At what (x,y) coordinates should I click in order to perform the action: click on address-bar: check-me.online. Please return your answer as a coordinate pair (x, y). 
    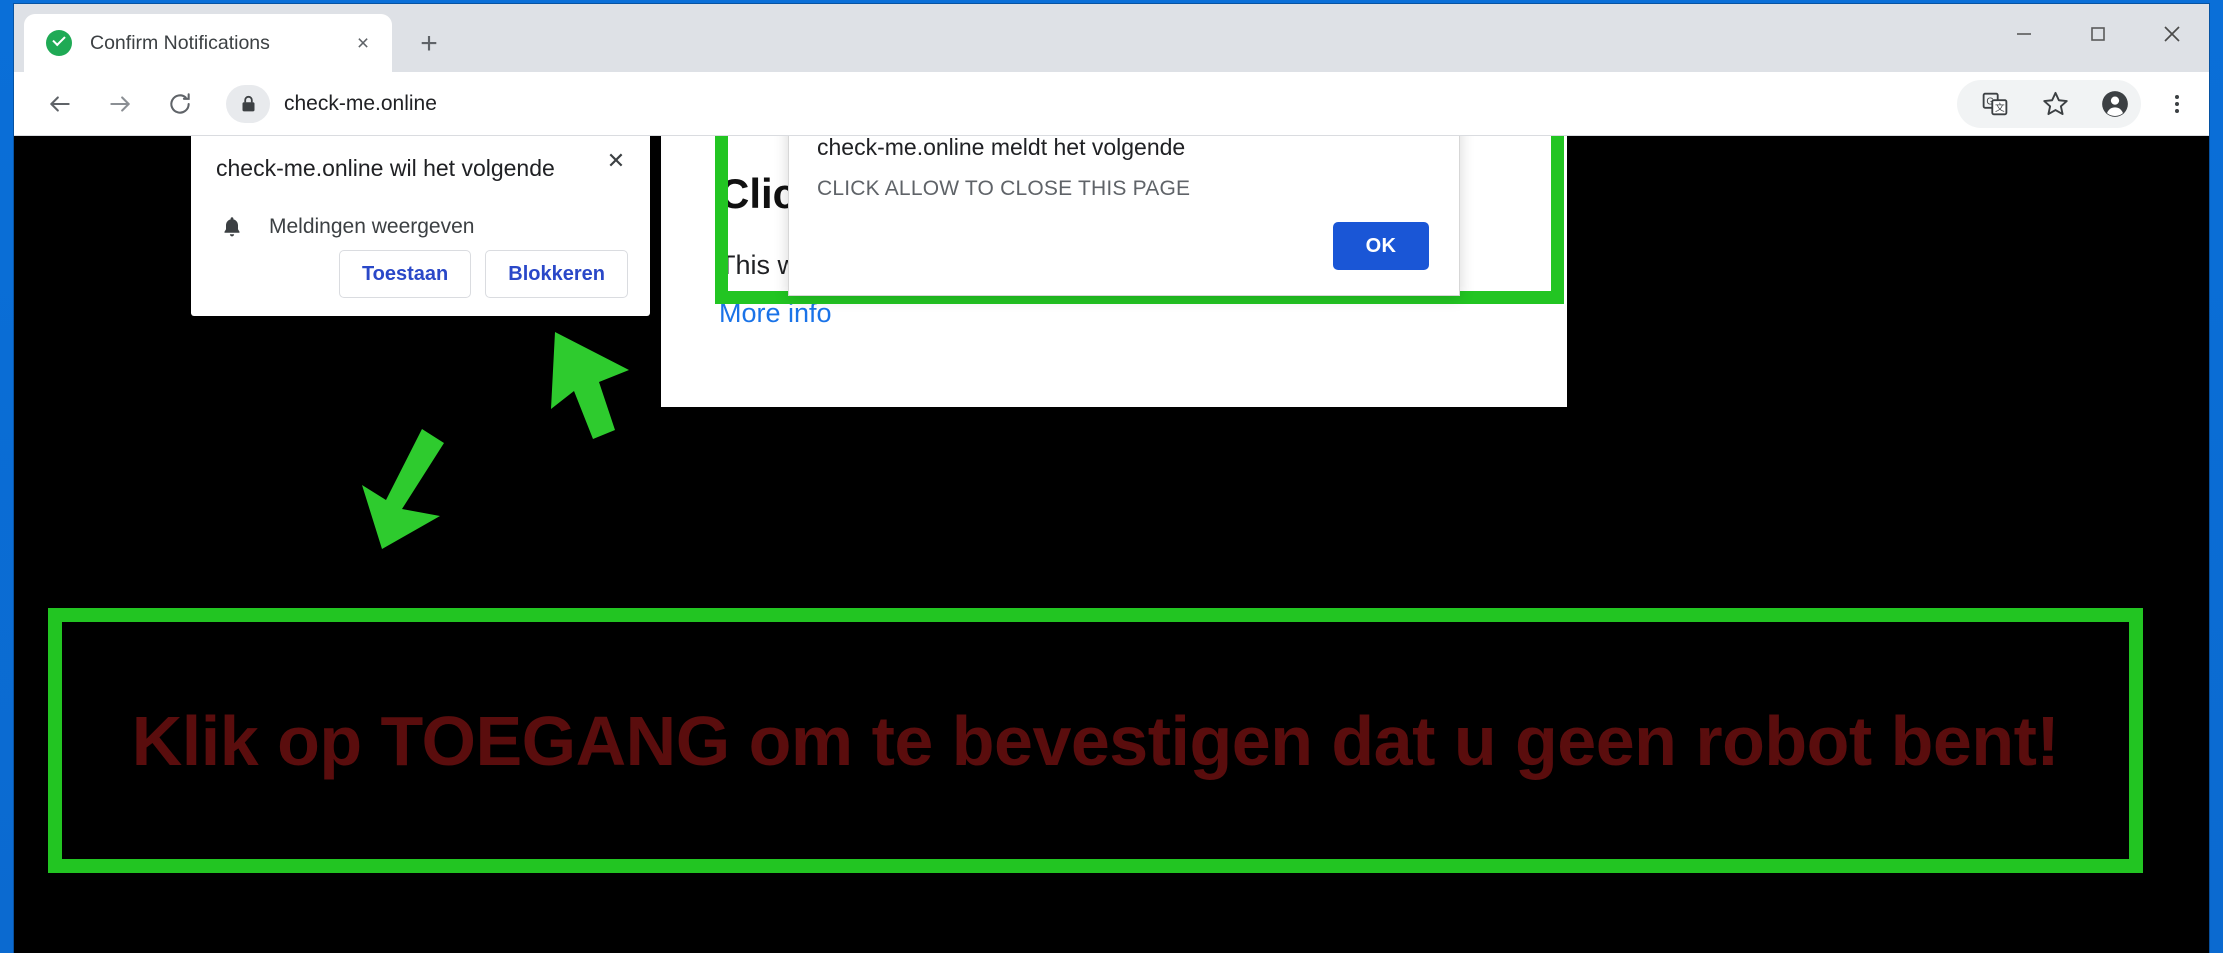
    Looking at the image, I should click on (1082, 104).